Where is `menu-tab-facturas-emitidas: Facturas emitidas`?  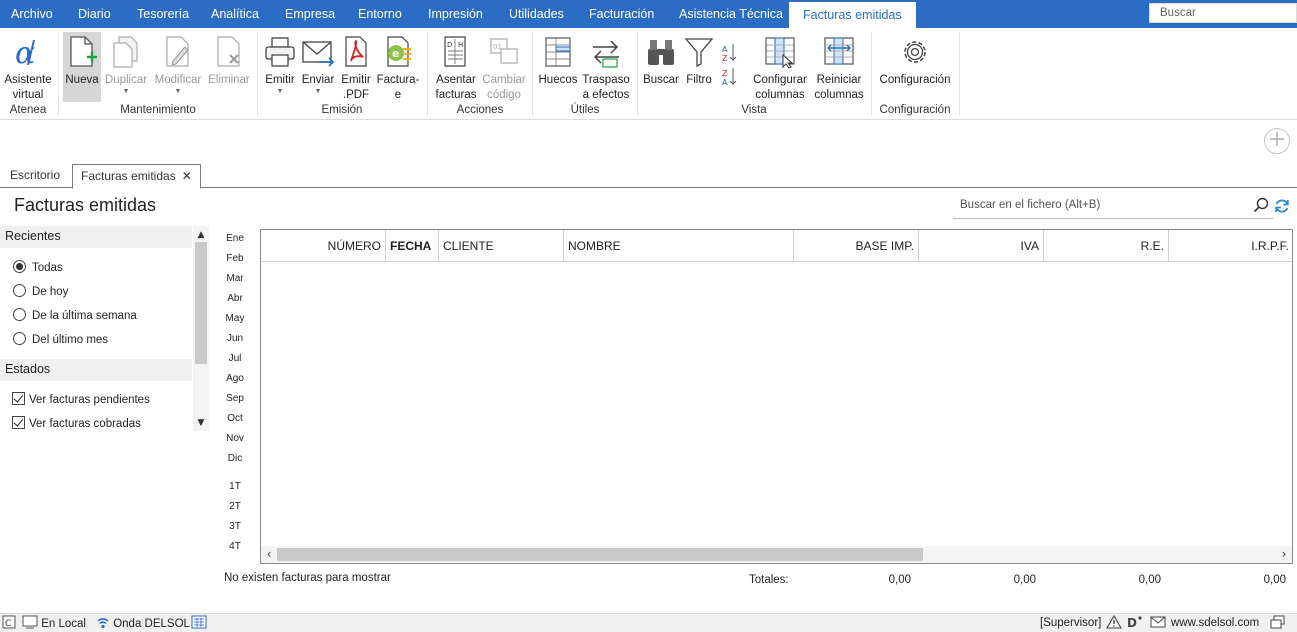 menu-tab-facturas-emitidas: Facturas emitidas is located at coordinates (852, 15).